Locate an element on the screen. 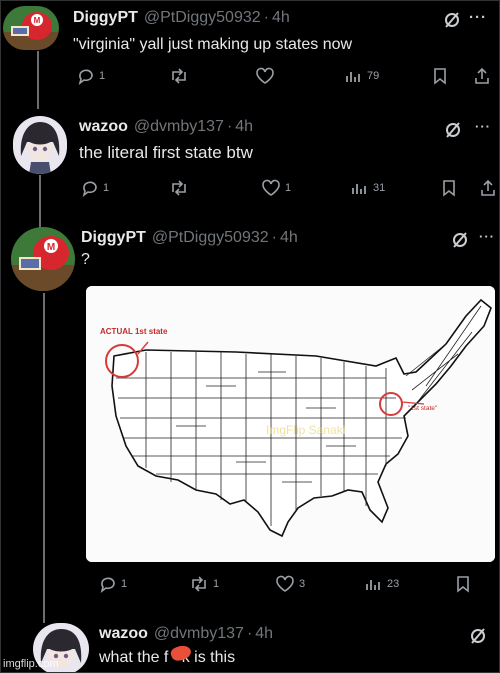  like-button: 1 is located at coordinates (276, 188).